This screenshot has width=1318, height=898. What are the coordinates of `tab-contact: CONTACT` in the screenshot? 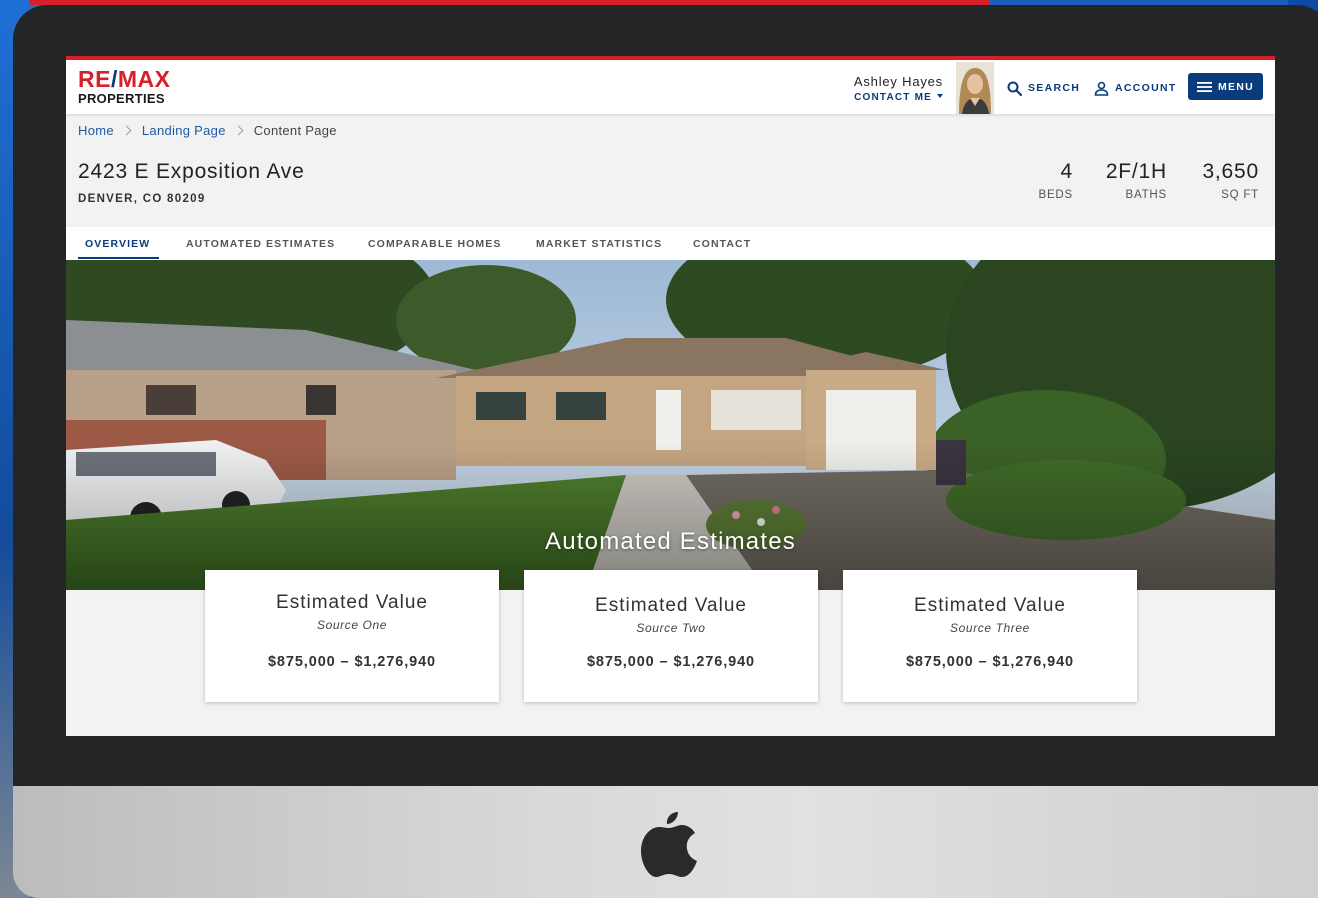 It's located at (722, 244).